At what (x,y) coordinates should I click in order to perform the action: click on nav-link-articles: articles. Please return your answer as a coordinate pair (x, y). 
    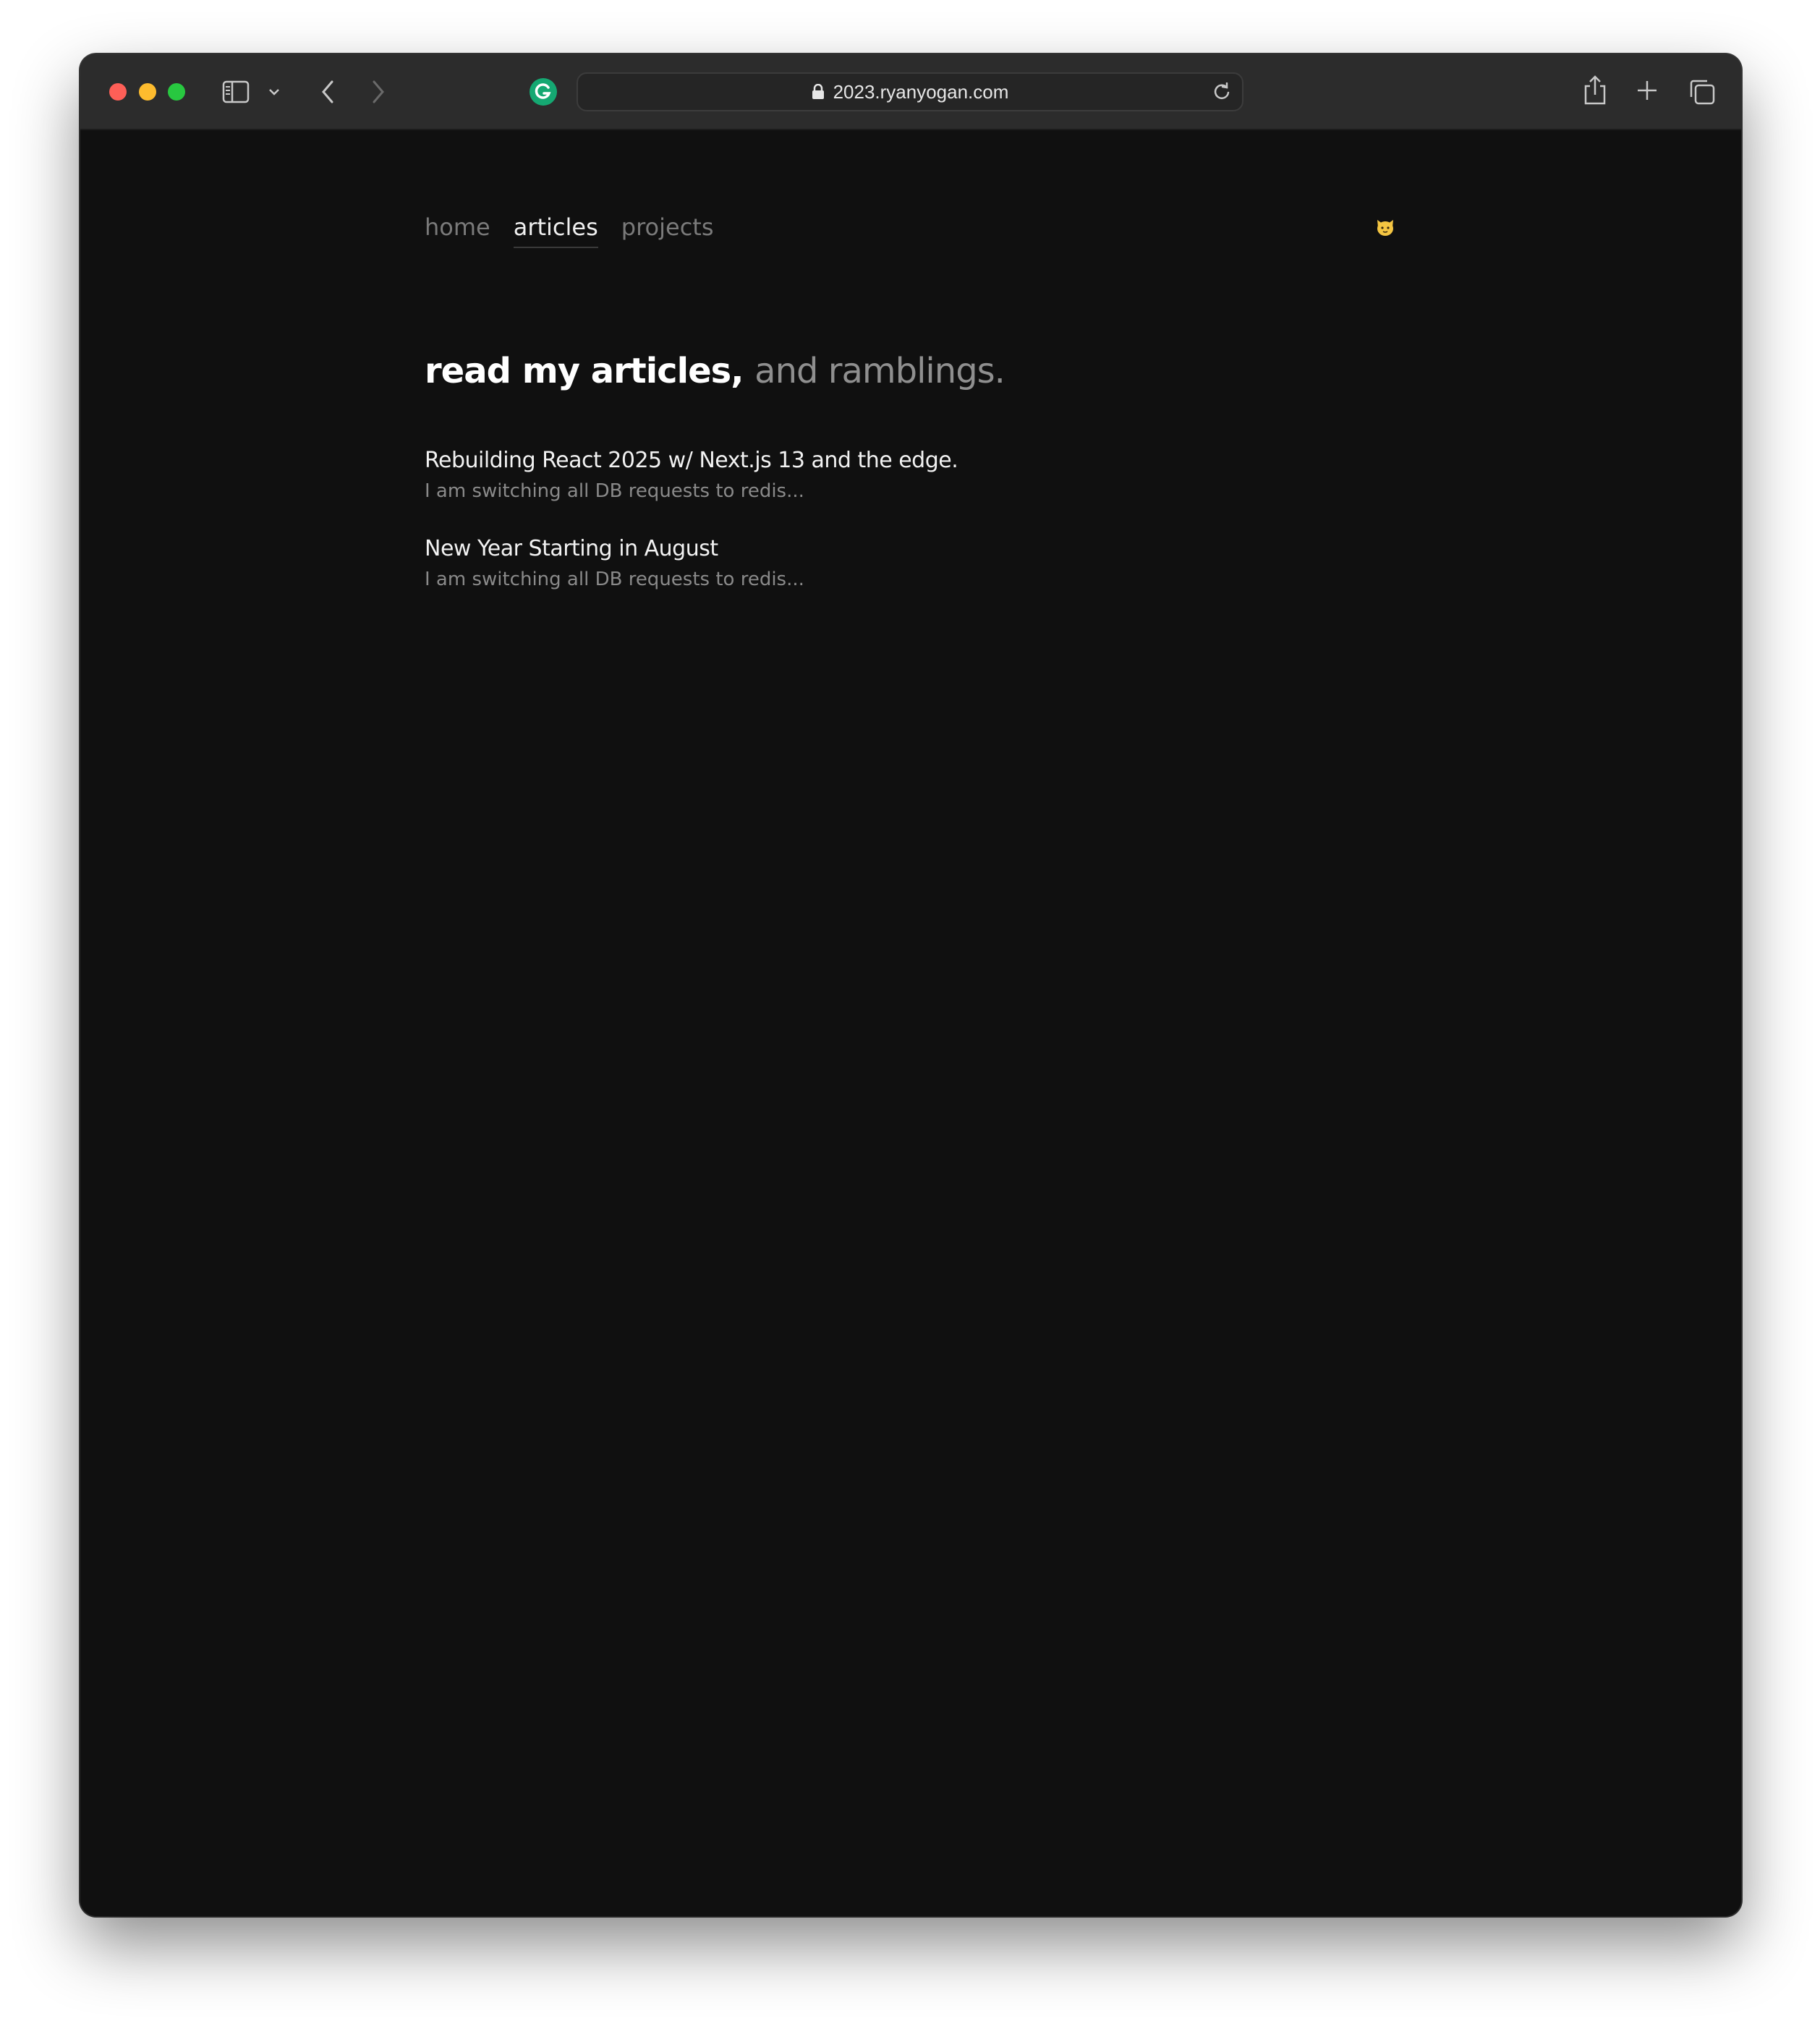
    Looking at the image, I should click on (555, 231).